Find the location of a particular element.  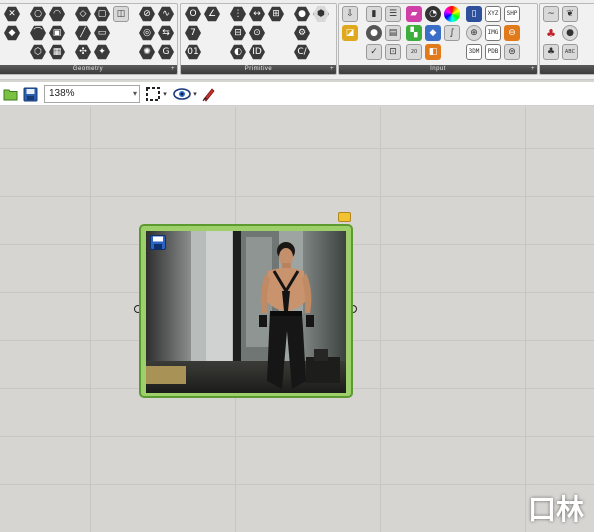

panel-primitive-label: Primitive + is located at coordinates (258, 69).